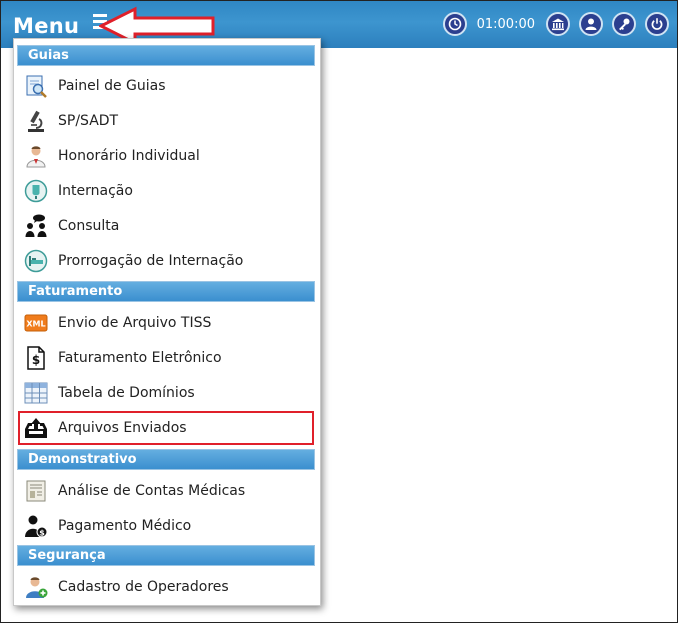 The width and height of the screenshot is (678, 623). What do you see at coordinates (591, 24) in the screenshot?
I see `user-icon` at bounding box center [591, 24].